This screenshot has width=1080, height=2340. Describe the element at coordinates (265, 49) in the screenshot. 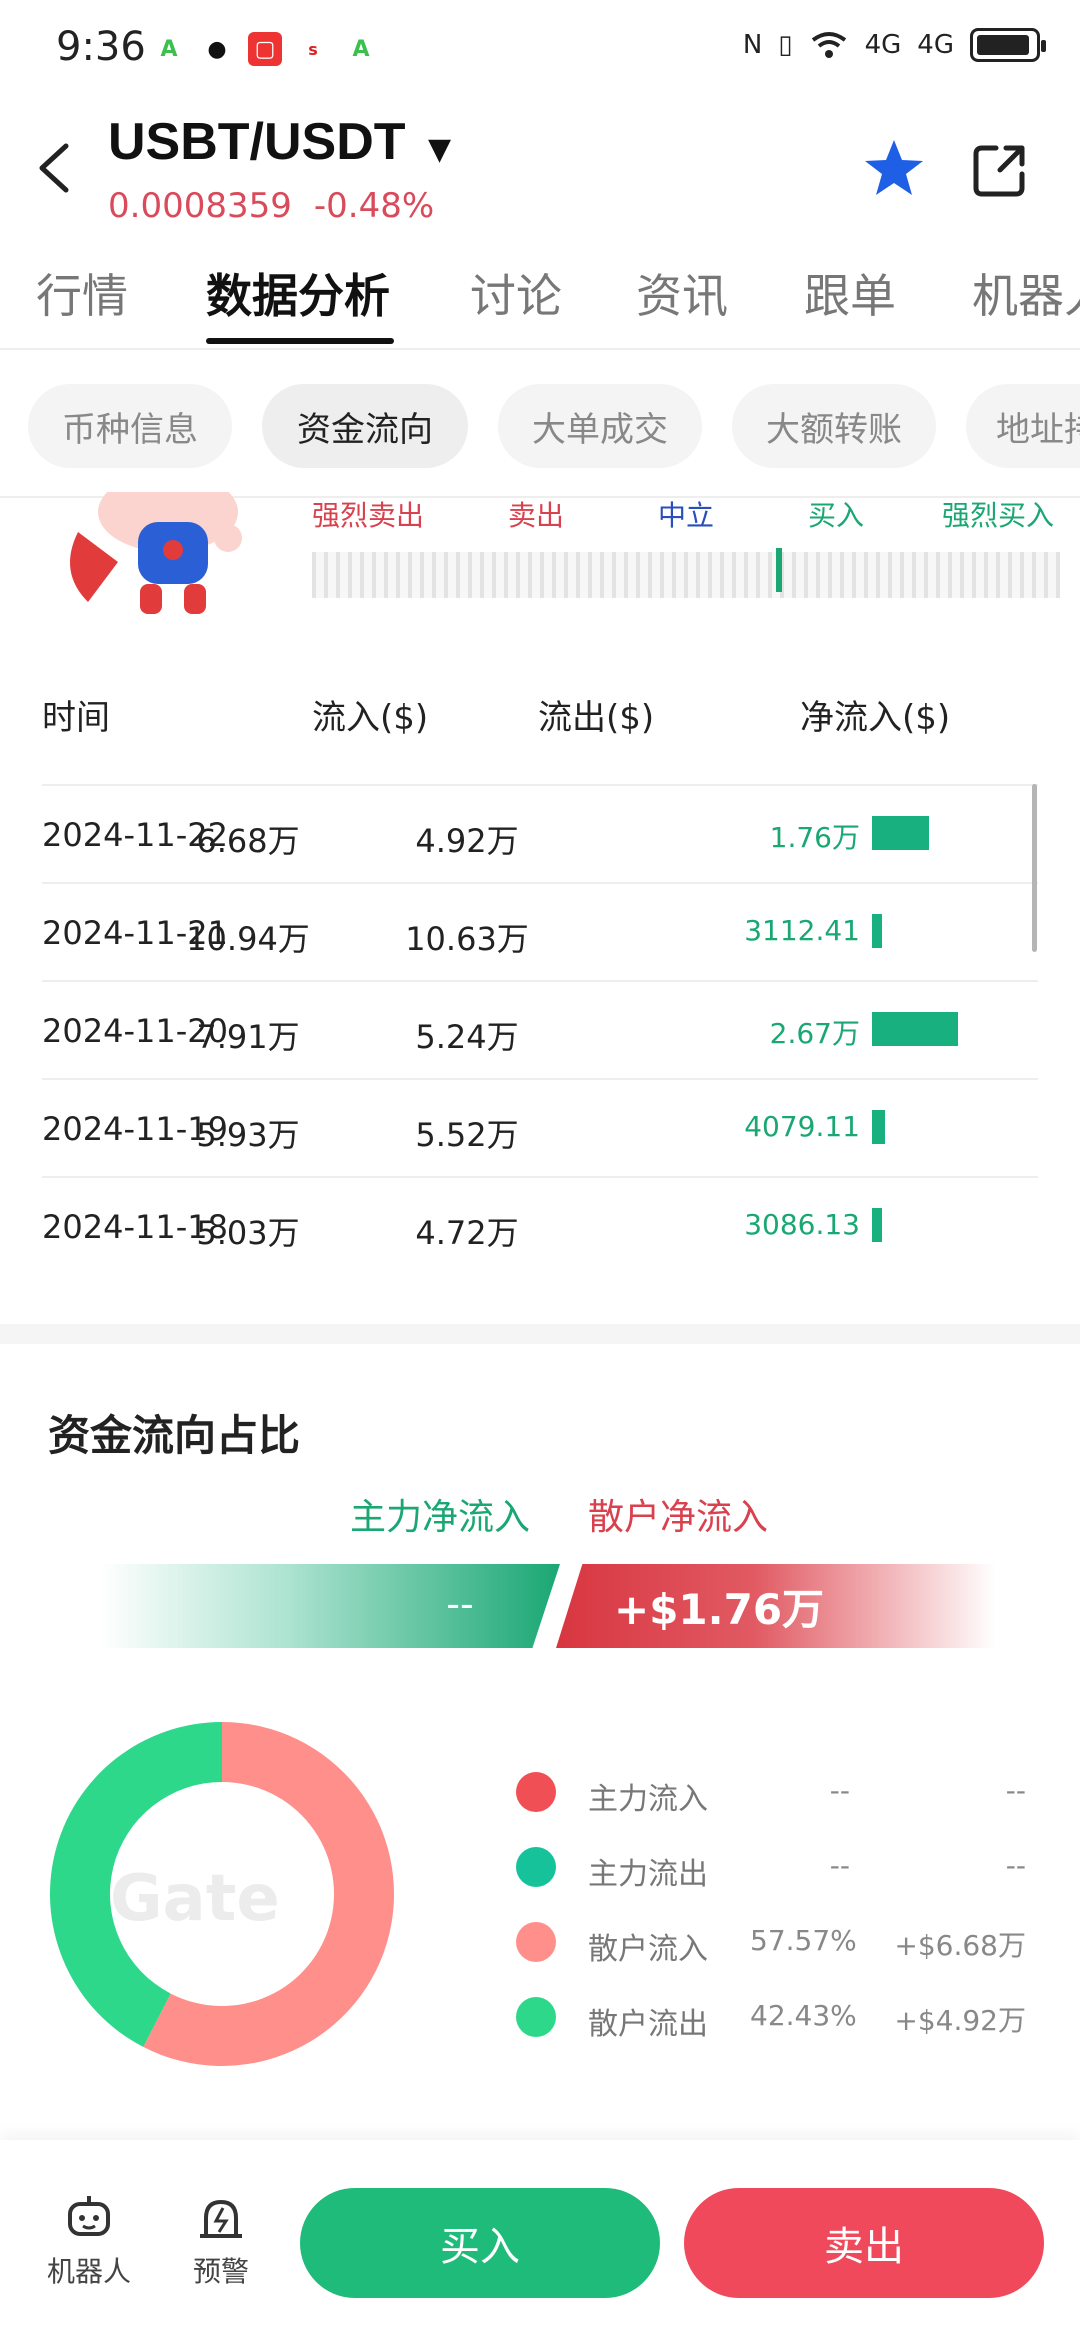

I see `notification-icons: A ● ▢ s A` at that location.